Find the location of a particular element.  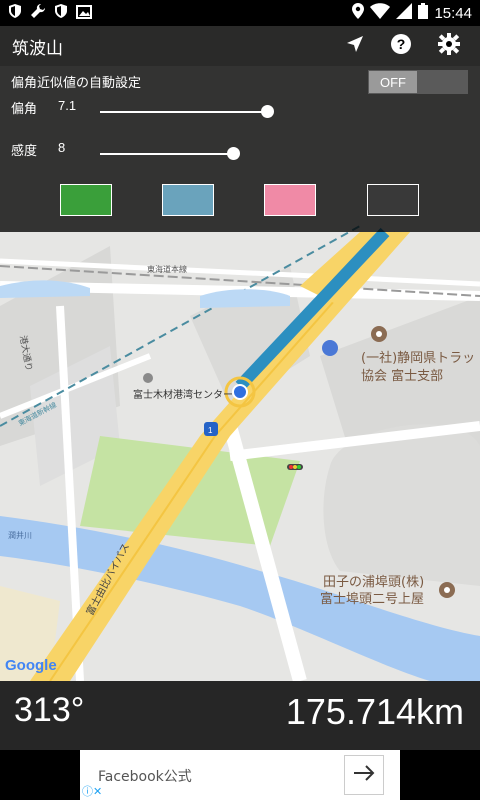

map-label-association-1: (一社)静岡県トラッ is located at coordinates (418, 358).